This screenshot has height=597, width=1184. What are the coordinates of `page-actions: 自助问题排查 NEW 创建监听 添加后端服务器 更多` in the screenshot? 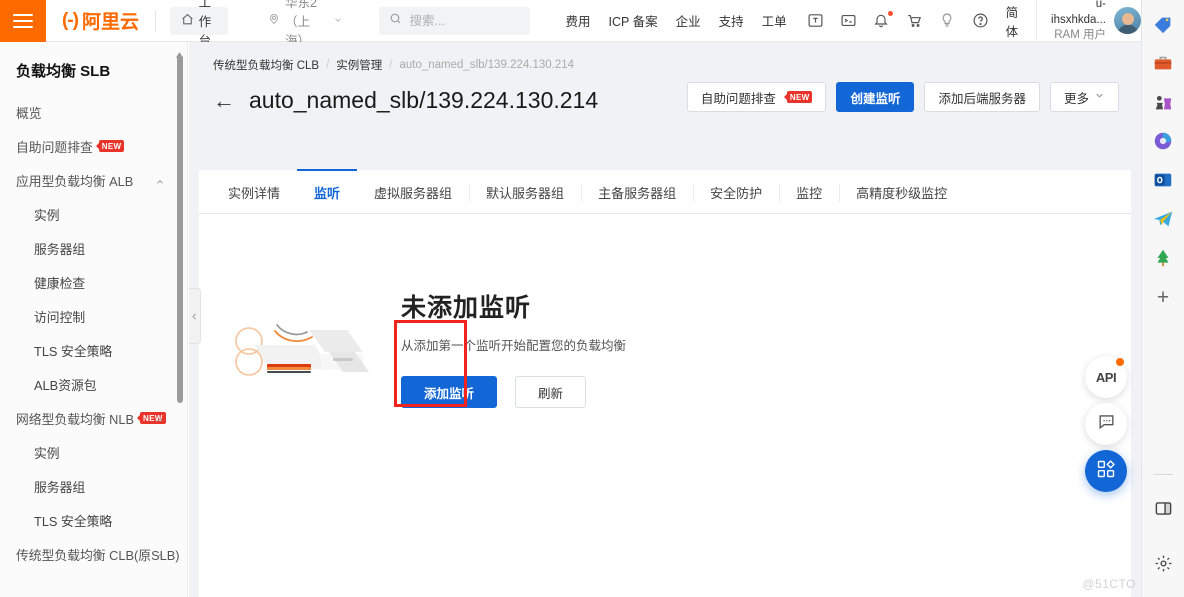 It's located at (902, 97).